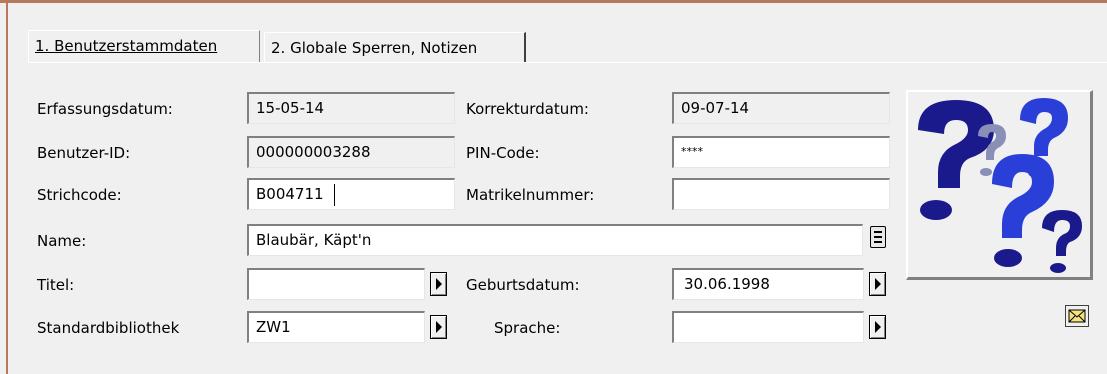  I want to click on strichcode-field: B004711, so click(351, 194).